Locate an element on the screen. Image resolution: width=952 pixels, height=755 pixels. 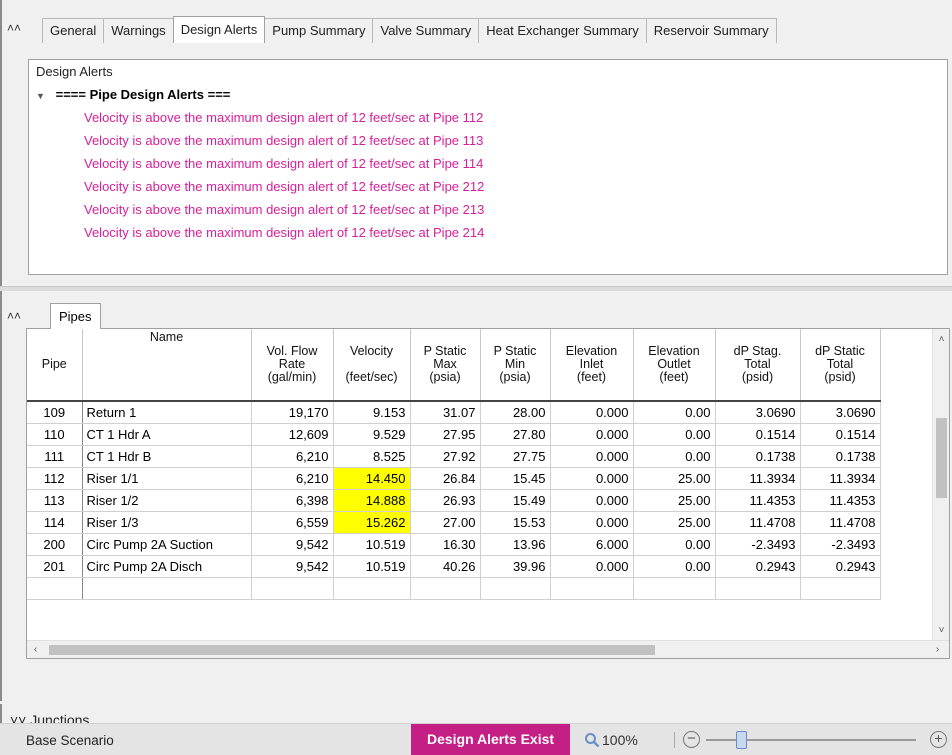
column-header: P Static Max (psia) is located at coordinates (445, 365).